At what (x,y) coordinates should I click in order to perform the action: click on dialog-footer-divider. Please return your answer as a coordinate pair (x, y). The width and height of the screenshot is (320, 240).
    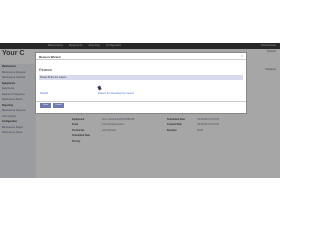
    Looking at the image, I should click on (141, 101).